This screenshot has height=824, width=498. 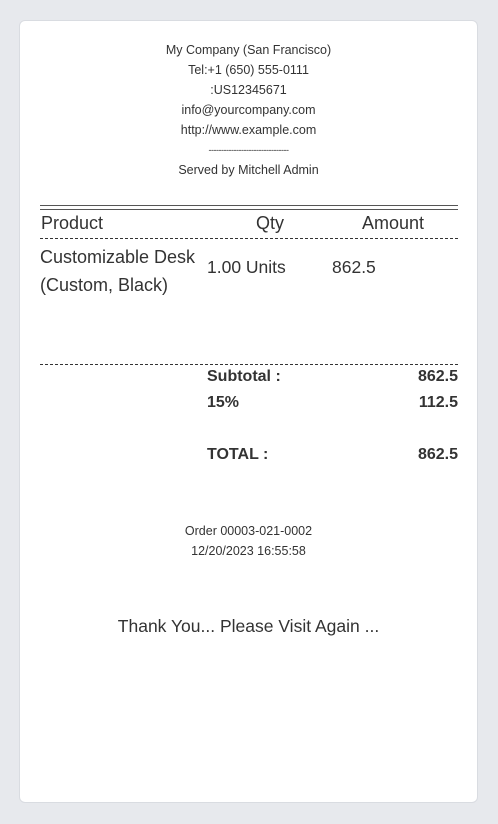 I want to click on served-by: Served by Mitchell Admin, so click(x=248, y=170).